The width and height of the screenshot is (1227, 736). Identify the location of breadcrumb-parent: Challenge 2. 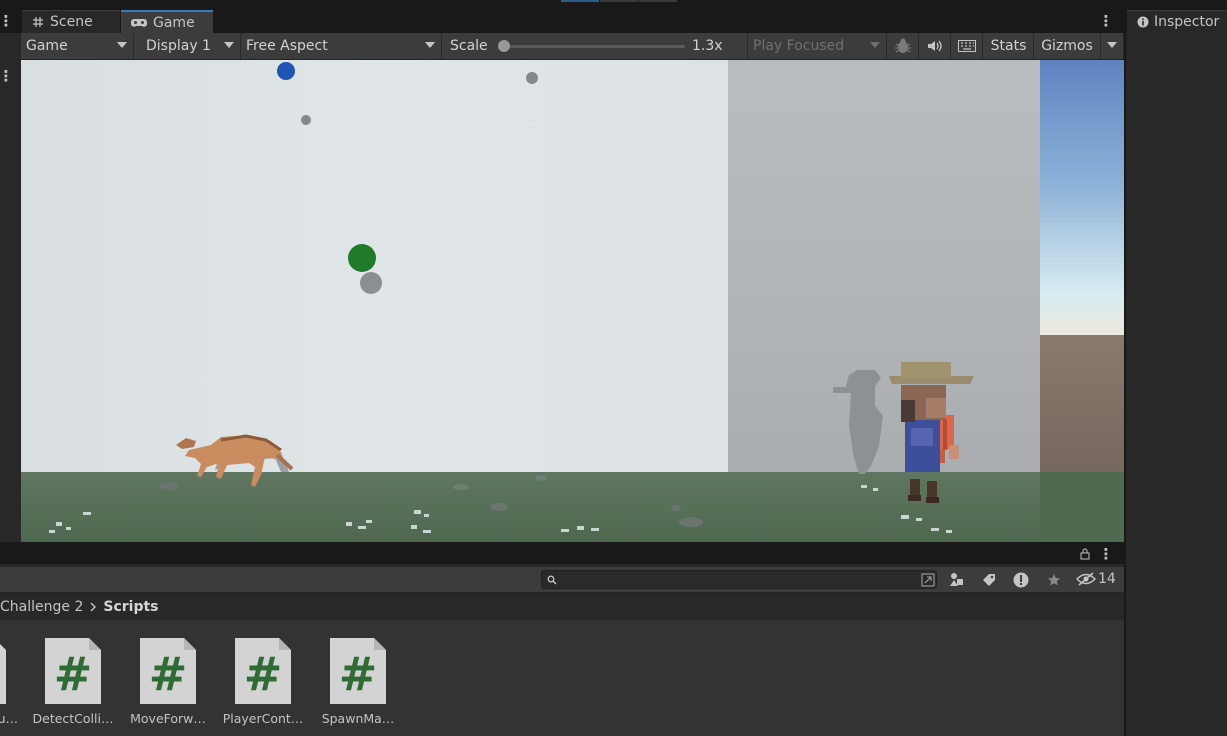
(41, 607).